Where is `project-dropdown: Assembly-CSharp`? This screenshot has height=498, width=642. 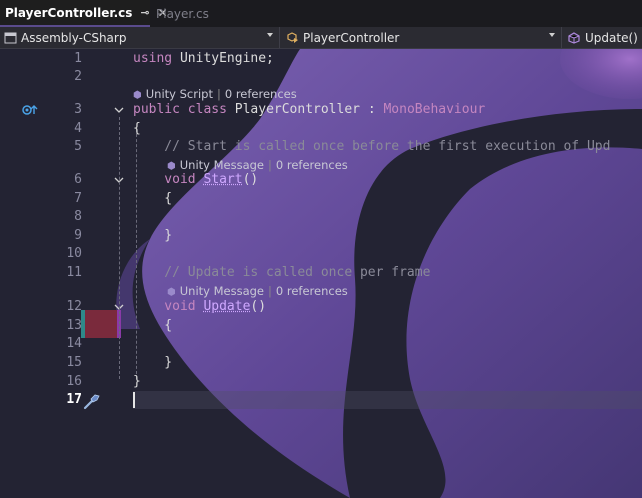
project-dropdown: Assembly-CSharp is located at coordinates (140, 37).